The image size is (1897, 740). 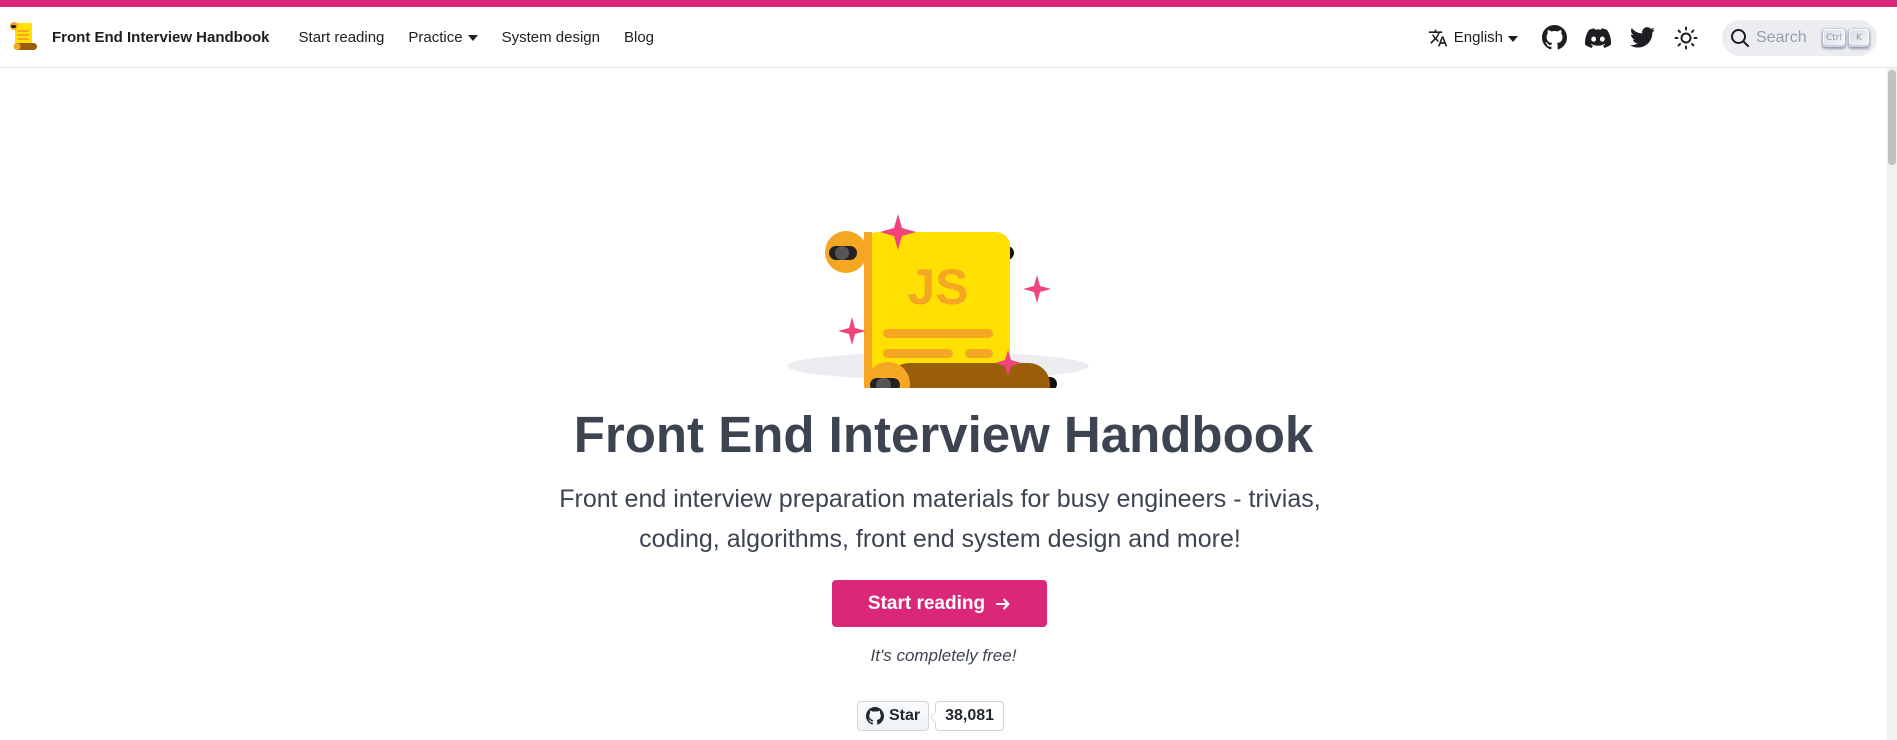 I want to click on page-title: Front End Interview Handbook, so click(x=943, y=434).